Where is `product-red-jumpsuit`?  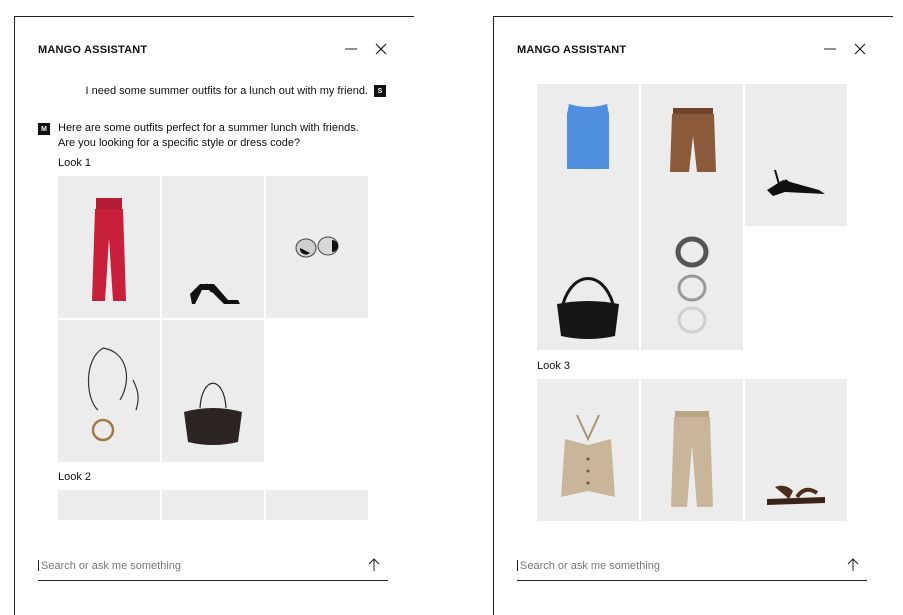
product-red-jumpsuit is located at coordinates (109, 247).